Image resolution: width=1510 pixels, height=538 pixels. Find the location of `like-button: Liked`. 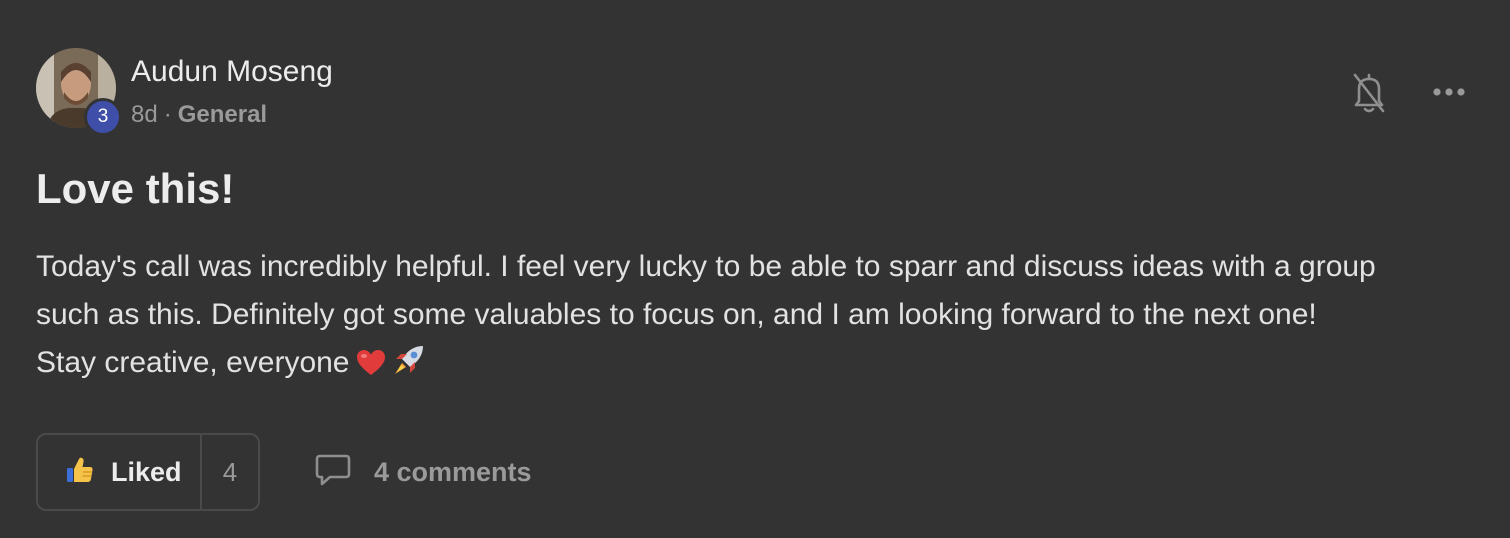

like-button: Liked is located at coordinates (119, 472).